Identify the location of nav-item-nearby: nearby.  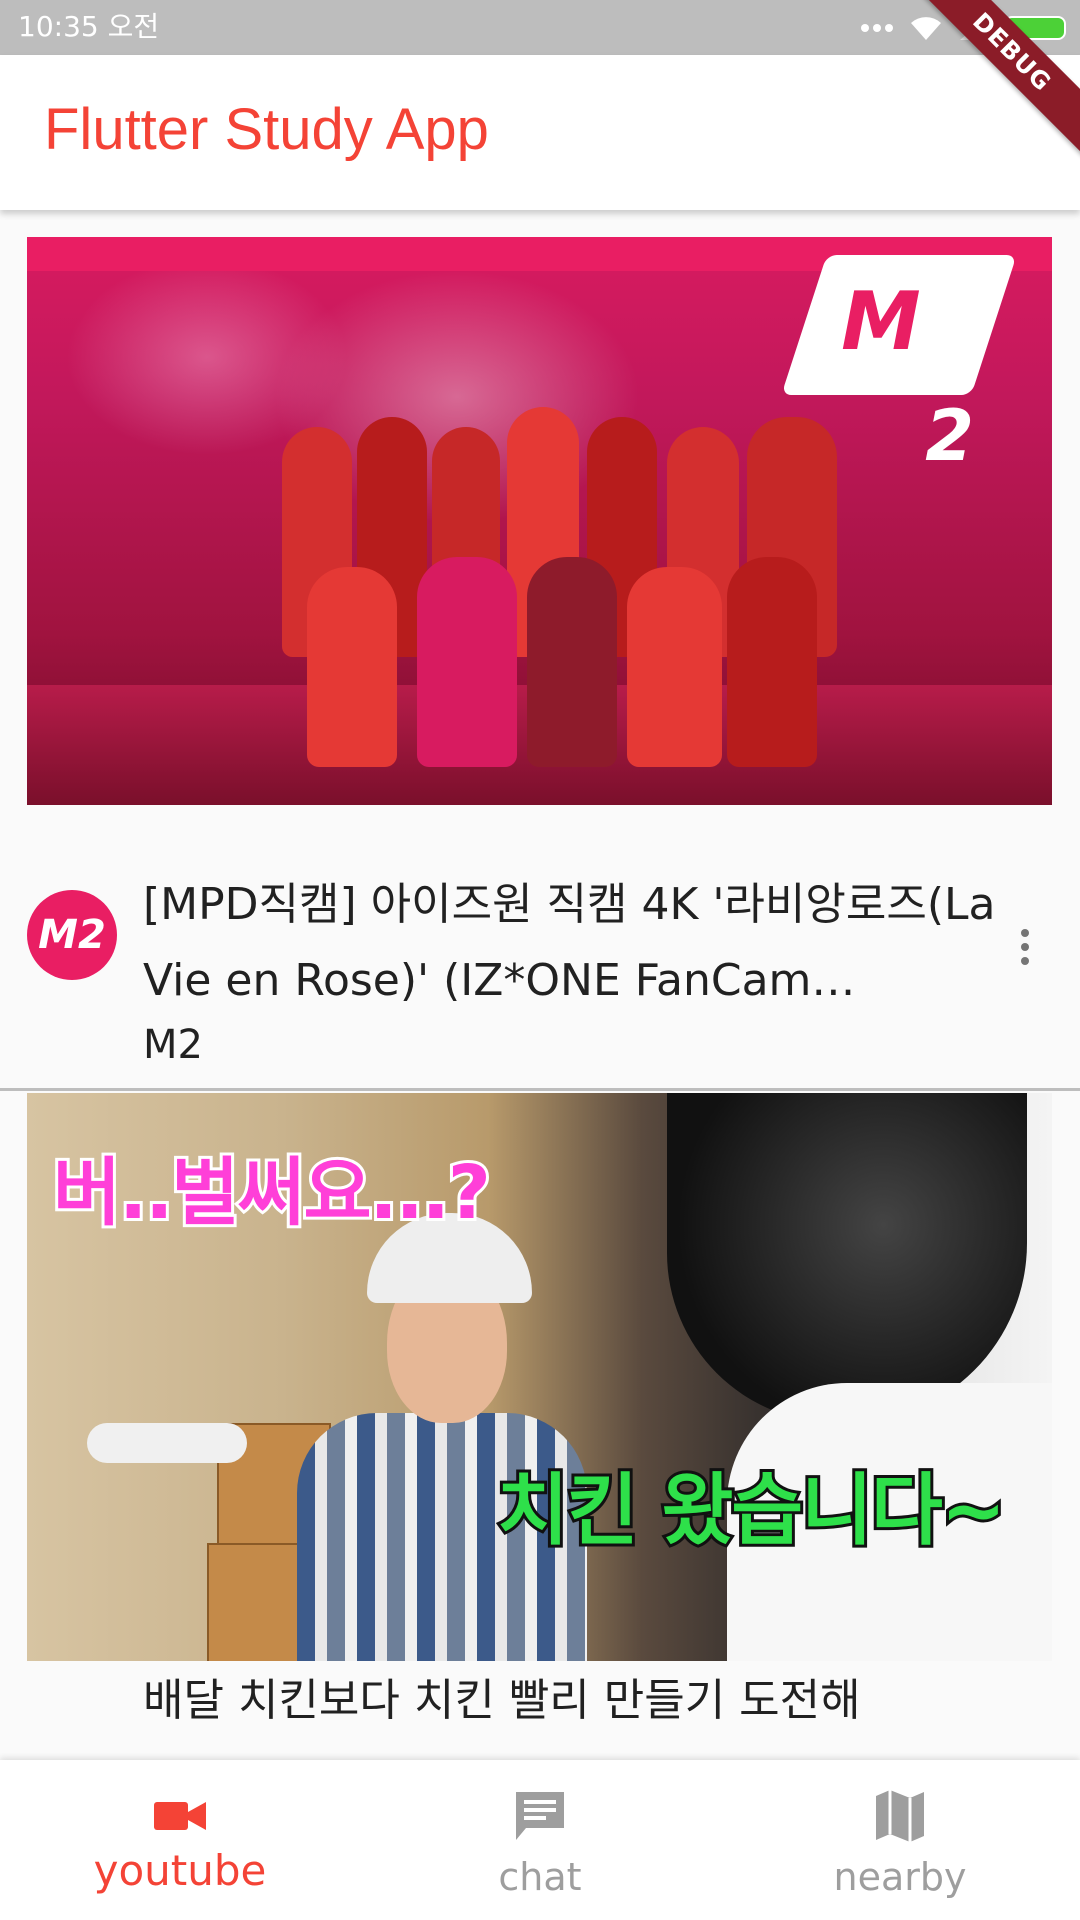
(900, 1840).